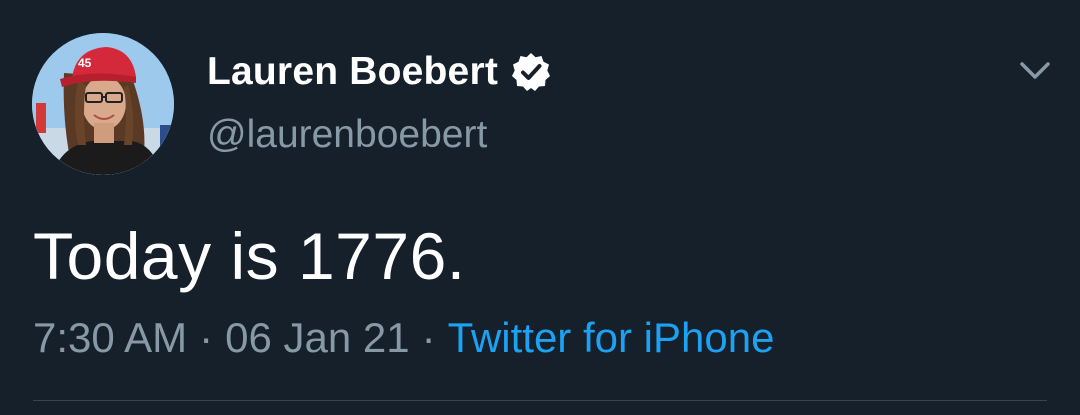 The image size is (1080, 415). I want to click on chevron-down-icon, so click(1035, 71).